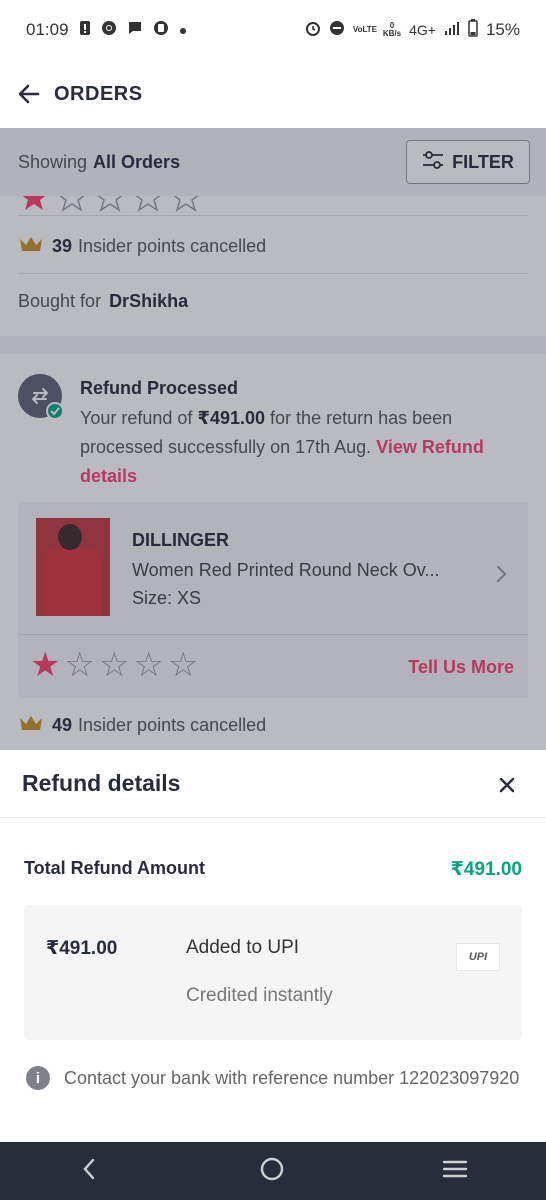  Describe the element at coordinates (135, 30) in the screenshot. I see `message-icon` at that location.